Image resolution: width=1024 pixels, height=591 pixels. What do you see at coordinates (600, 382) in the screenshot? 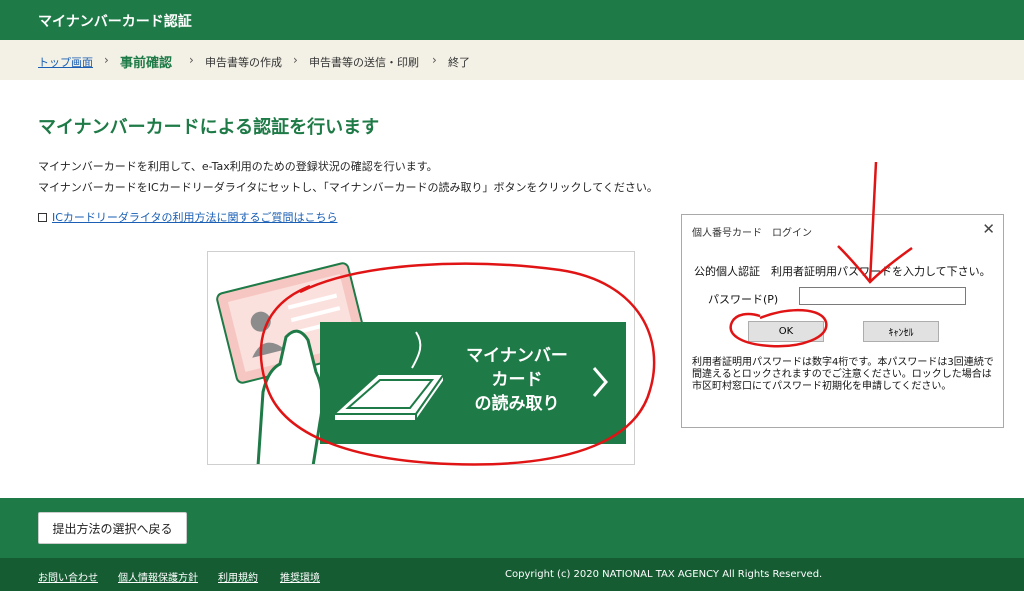
I see `chevron-right-icon` at bounding box center [600, 382].